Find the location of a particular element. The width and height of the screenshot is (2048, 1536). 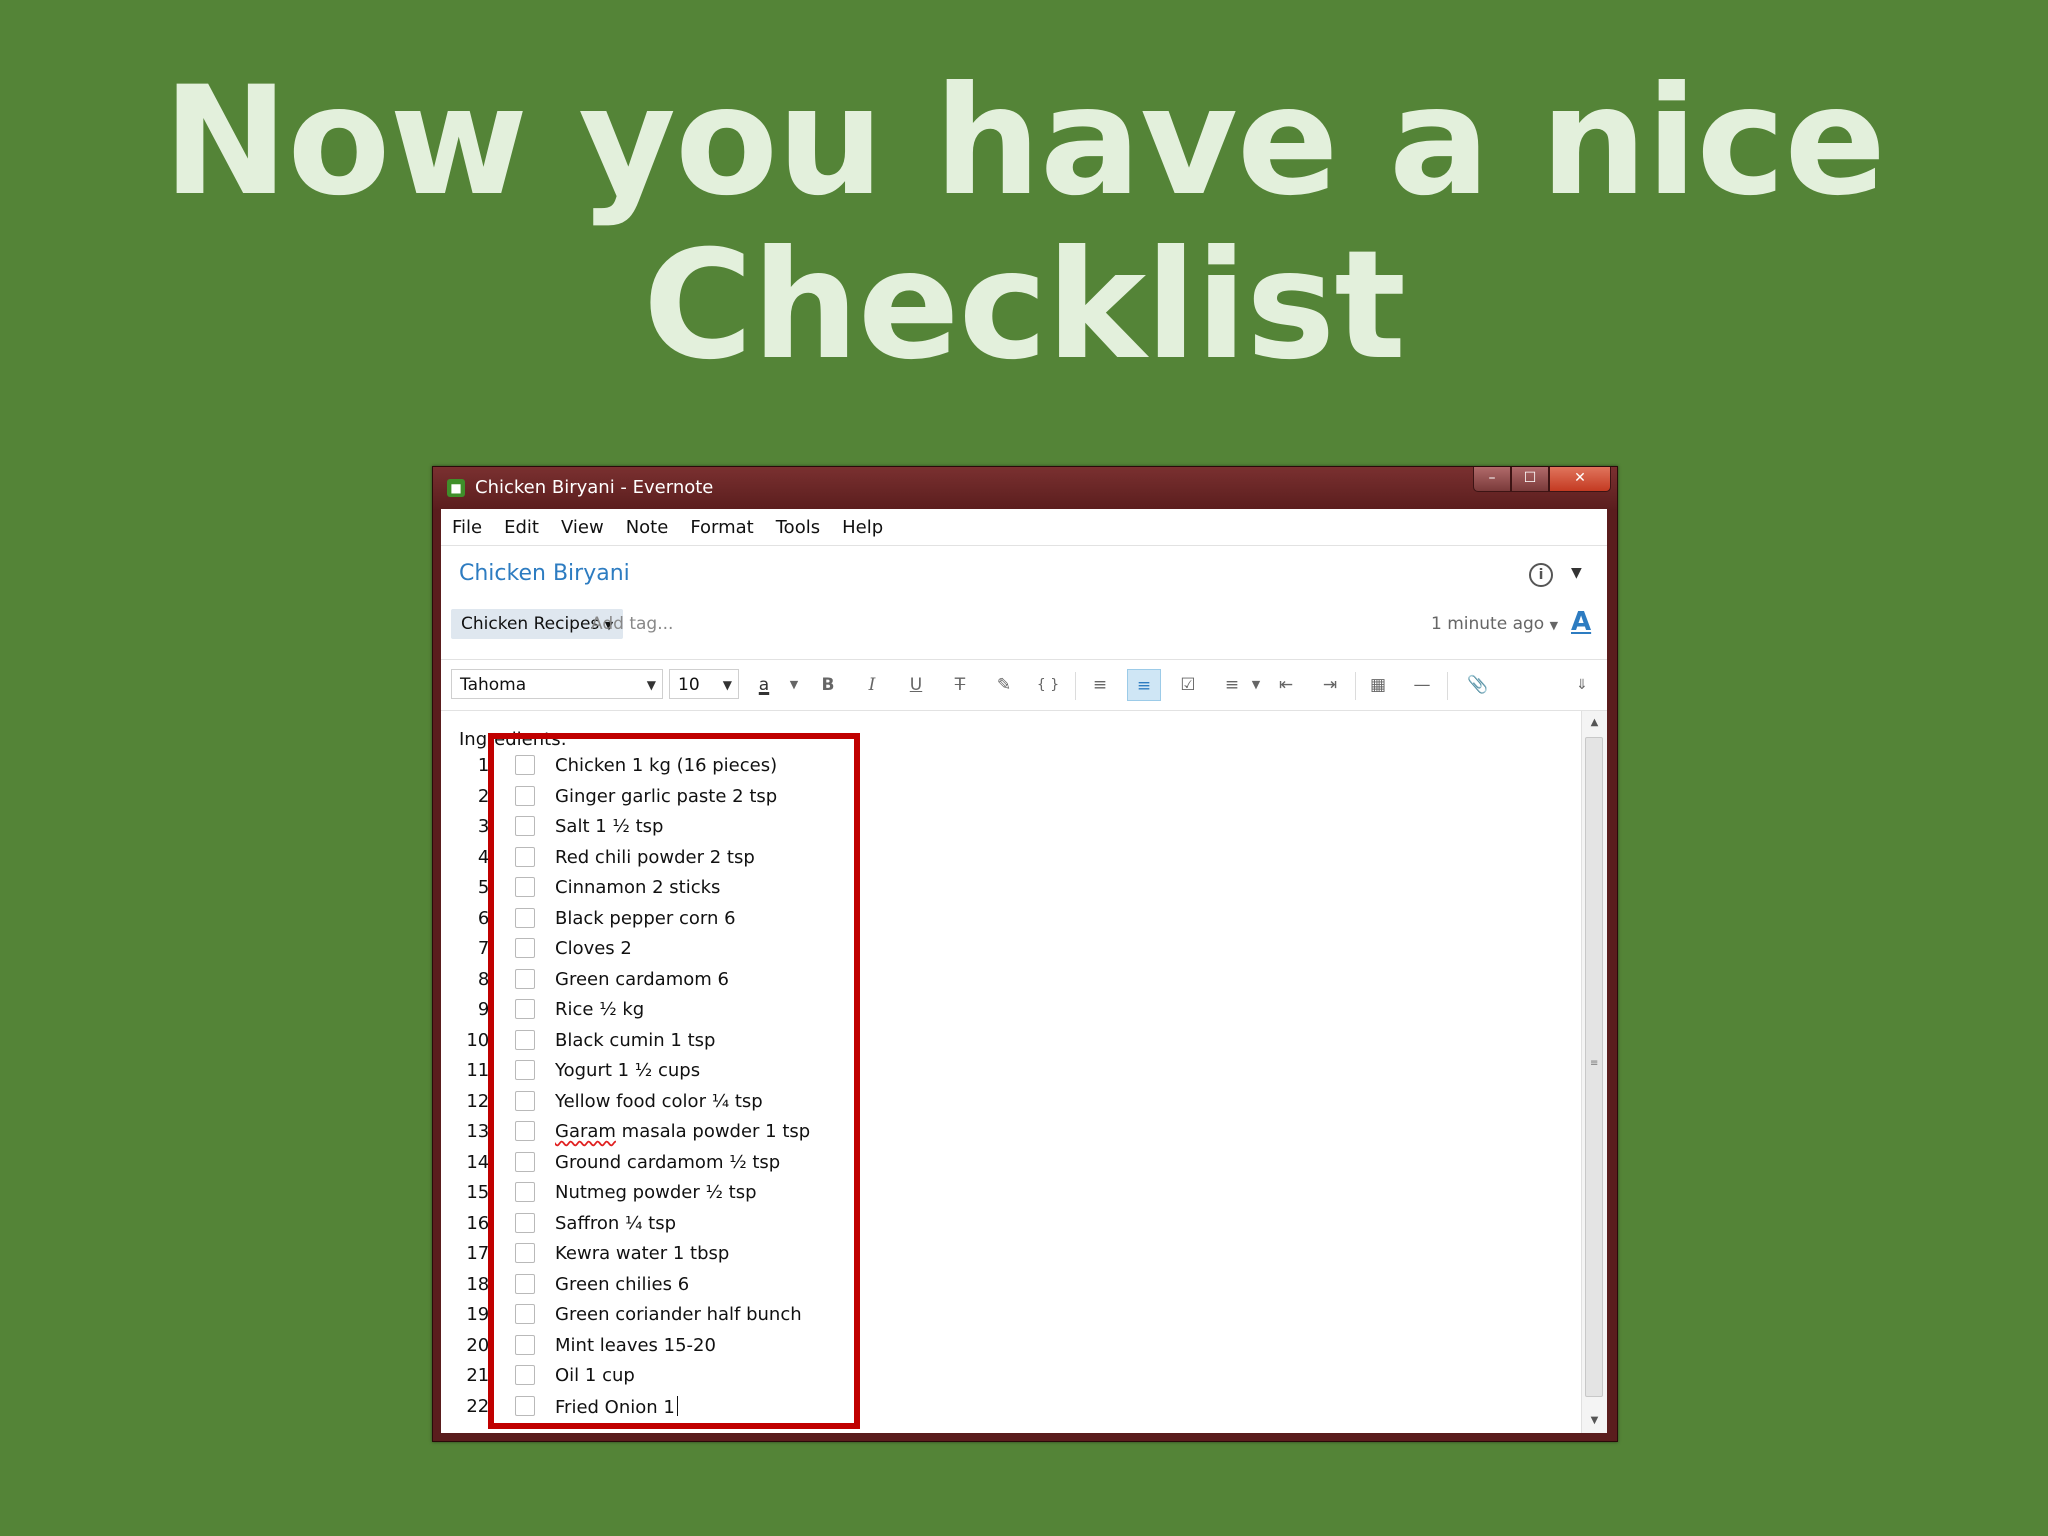

list-number: 17. is located at coordinates (480, 1253).